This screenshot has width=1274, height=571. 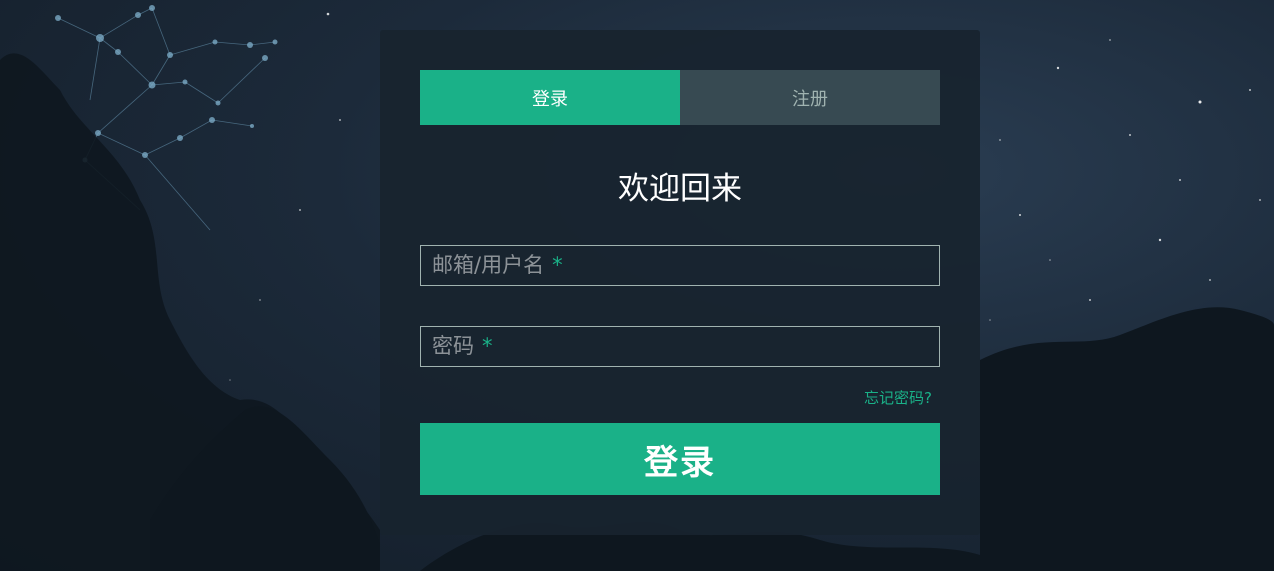 I want to click on username-placeholder: 邮箱/用户名 *, so click(x=497, y=265).